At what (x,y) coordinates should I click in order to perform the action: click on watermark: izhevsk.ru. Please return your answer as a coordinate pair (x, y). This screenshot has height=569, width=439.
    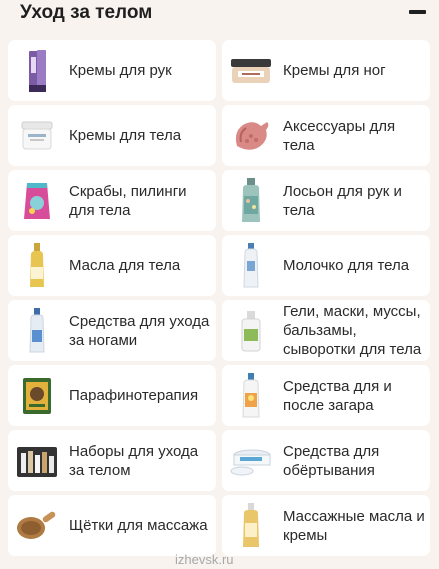
    Looking at the image, I should click on (204, 559).